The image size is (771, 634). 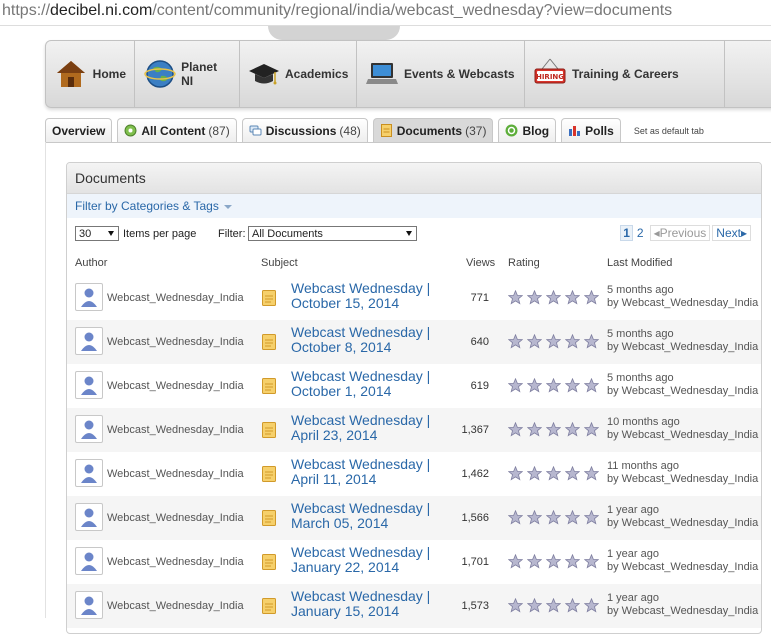 What do you see at coordinates (361, 428) in the screenshot?
I see `document-title-link: Webcast Wednesday | April 23, 2014` at bounding box center [361, 428].